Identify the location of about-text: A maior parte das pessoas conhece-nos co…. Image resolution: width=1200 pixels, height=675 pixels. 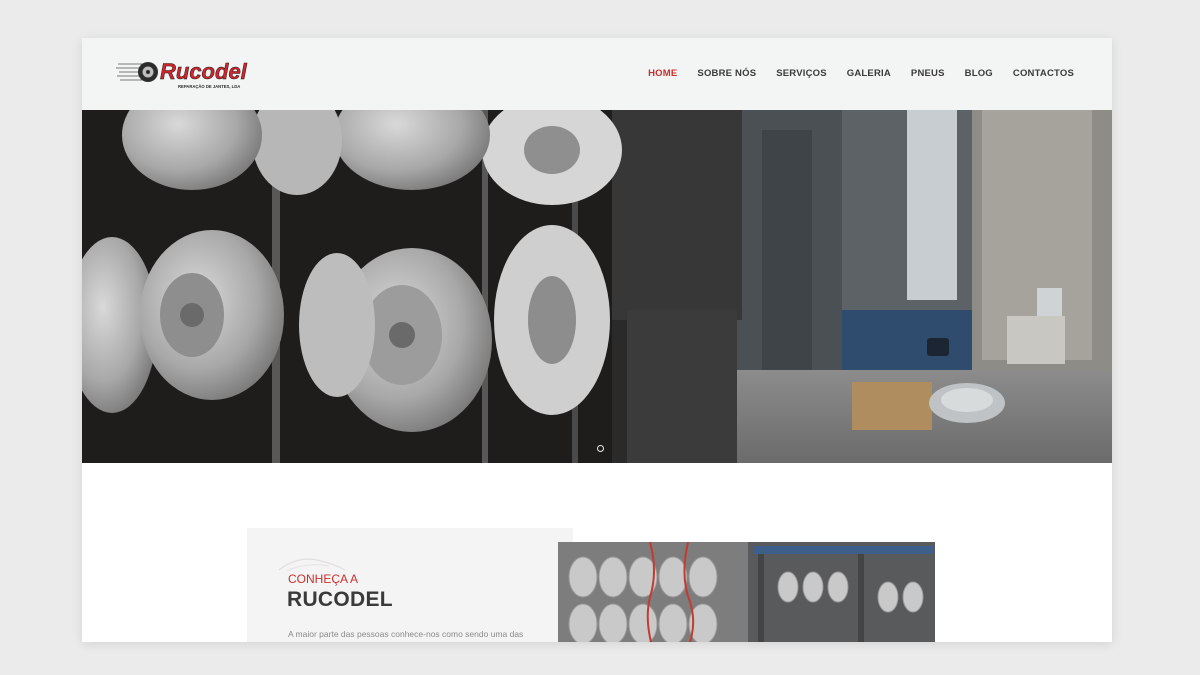
(406, 634).